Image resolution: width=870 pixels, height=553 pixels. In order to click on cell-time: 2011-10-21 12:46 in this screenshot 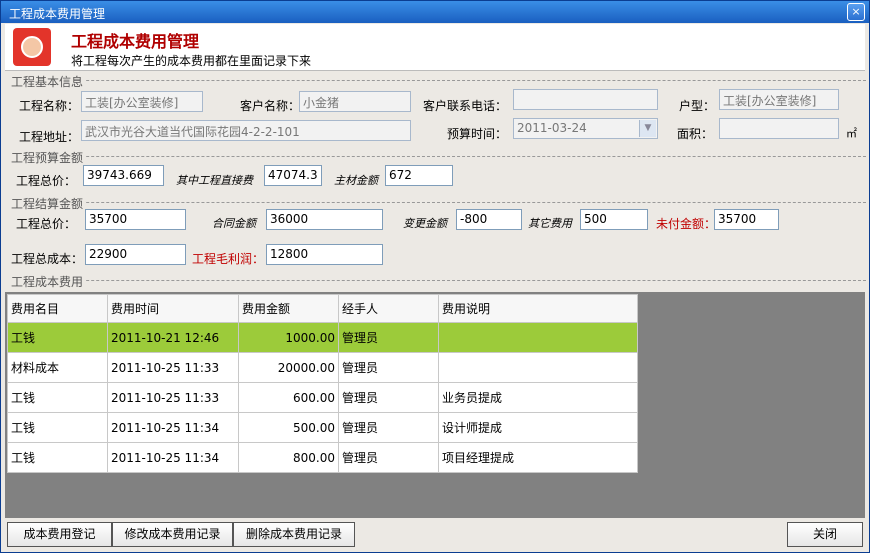, I will do `click(173, 337)`.